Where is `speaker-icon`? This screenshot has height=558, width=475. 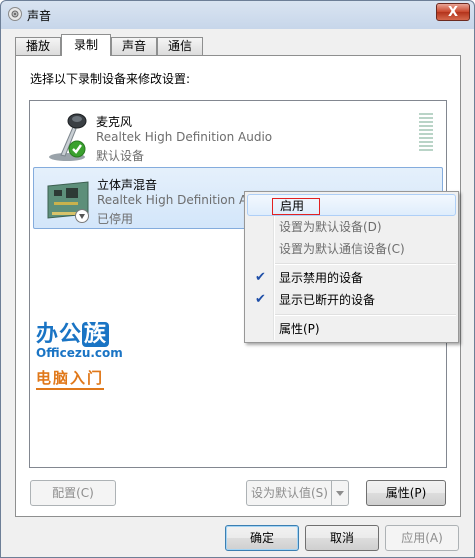
speaker-icon is located at coordinates (15, 14).